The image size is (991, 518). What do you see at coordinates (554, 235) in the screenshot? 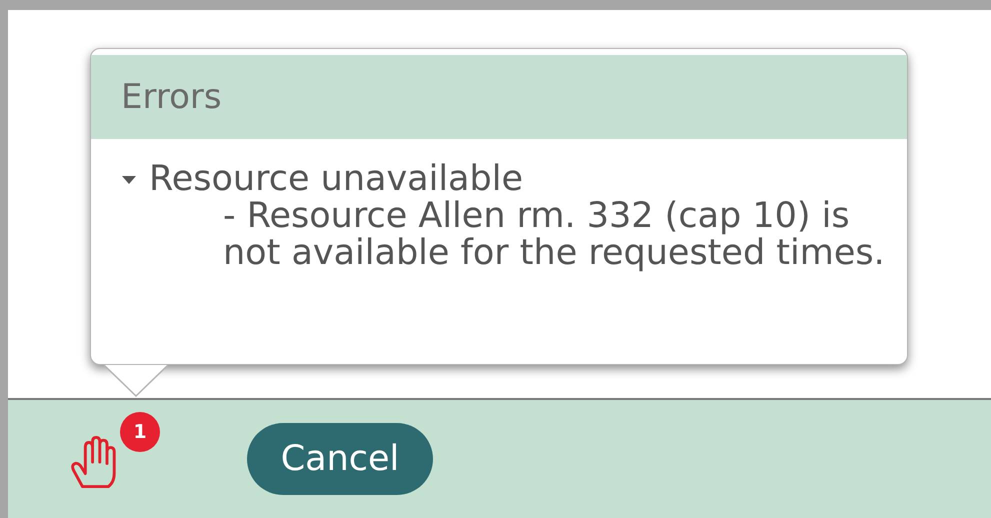
I see `error-message: - Resource Allen rm. 332 (cap 10) is not available for the requested times.` at bounding box center [554, 235].